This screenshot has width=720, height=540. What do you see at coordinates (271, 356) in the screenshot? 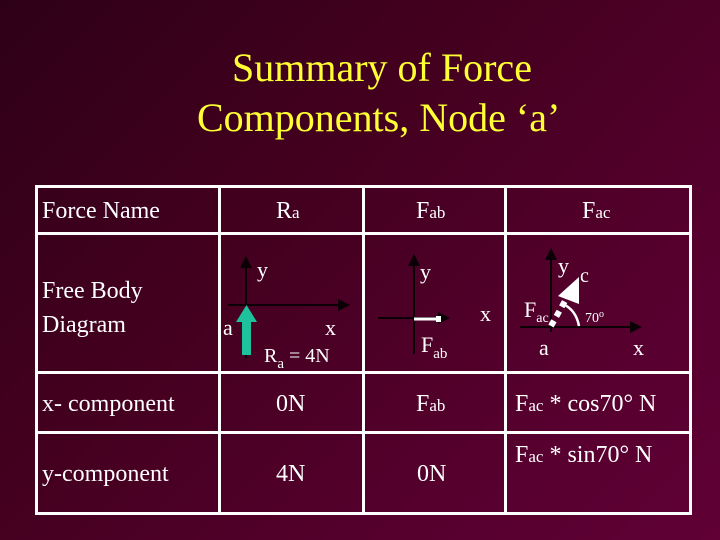
I see `ra-force-main: R` at bounding box center [271, 356].